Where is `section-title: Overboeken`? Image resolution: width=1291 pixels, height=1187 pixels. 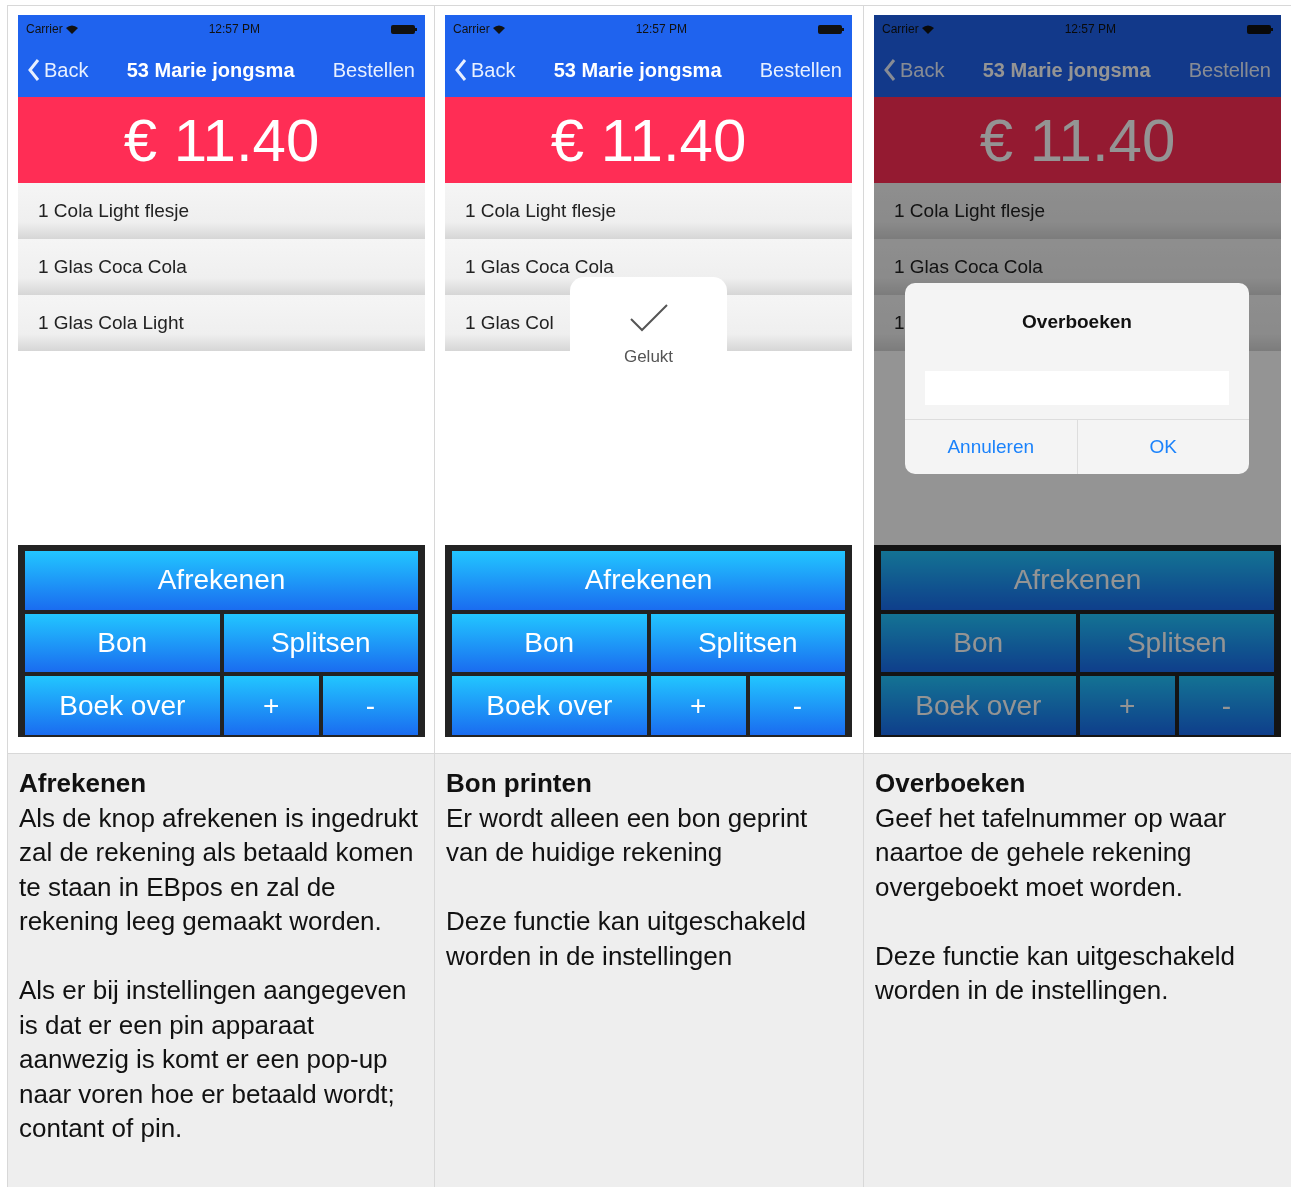 section-title: Overboeken is located at coordinates (951, 783).